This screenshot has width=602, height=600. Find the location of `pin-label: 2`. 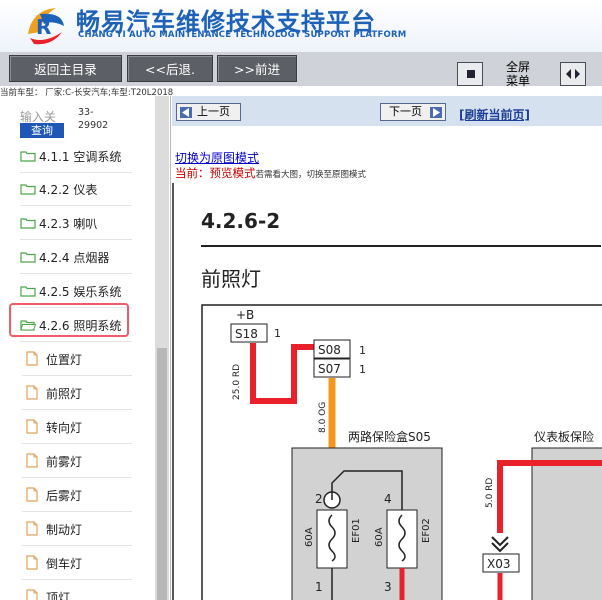

pin-label: 2 is located at coordinates (319, 499).